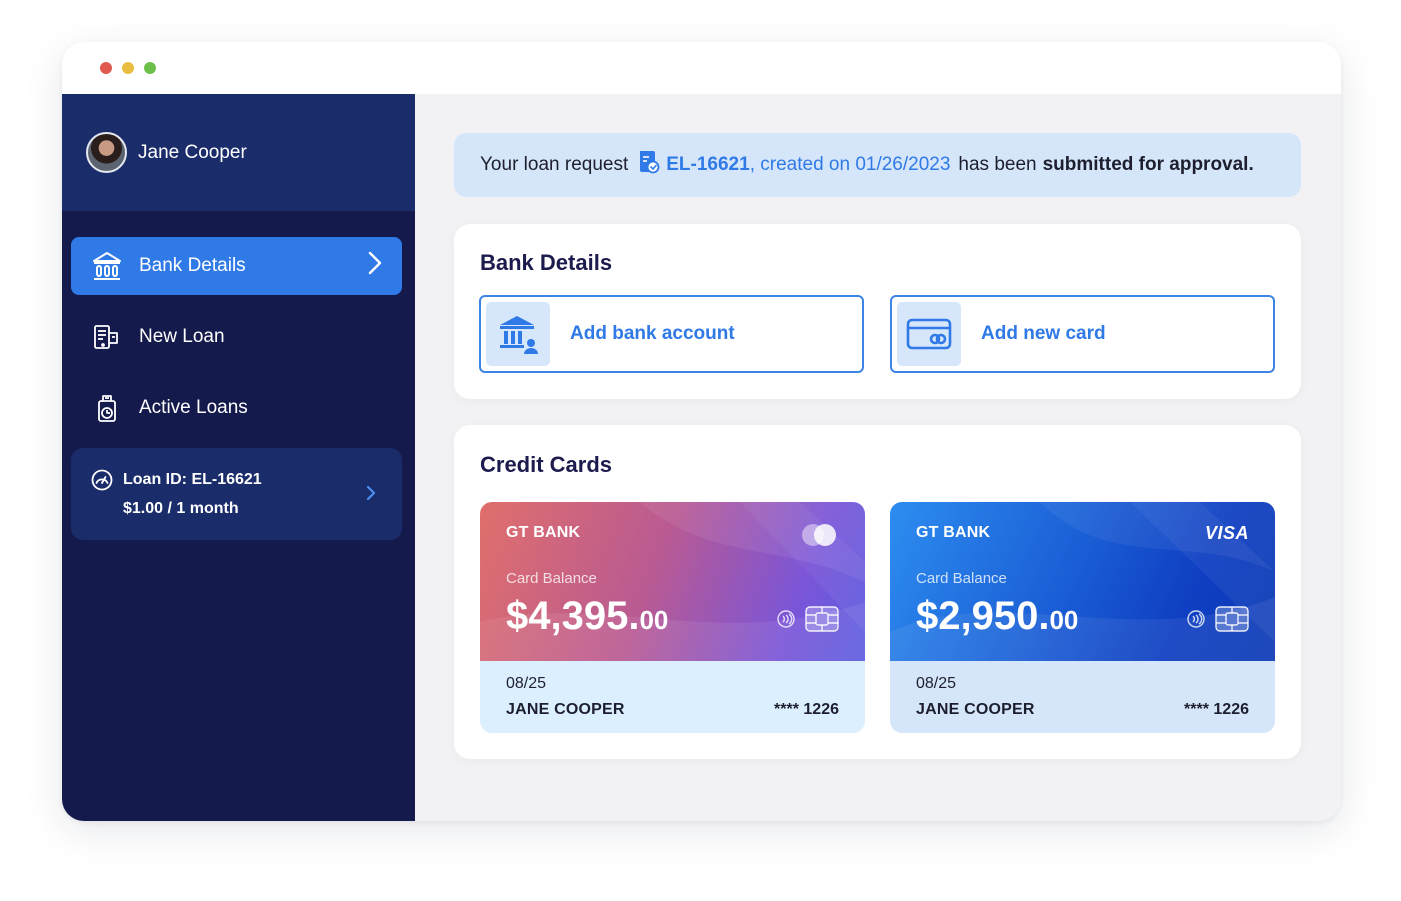 The image size is (1401, 901). What do you see at coordinates (652, 333) in the screenshot?
I see `add-bank-account-label: Add bank account` at bounding box center [652, 333].